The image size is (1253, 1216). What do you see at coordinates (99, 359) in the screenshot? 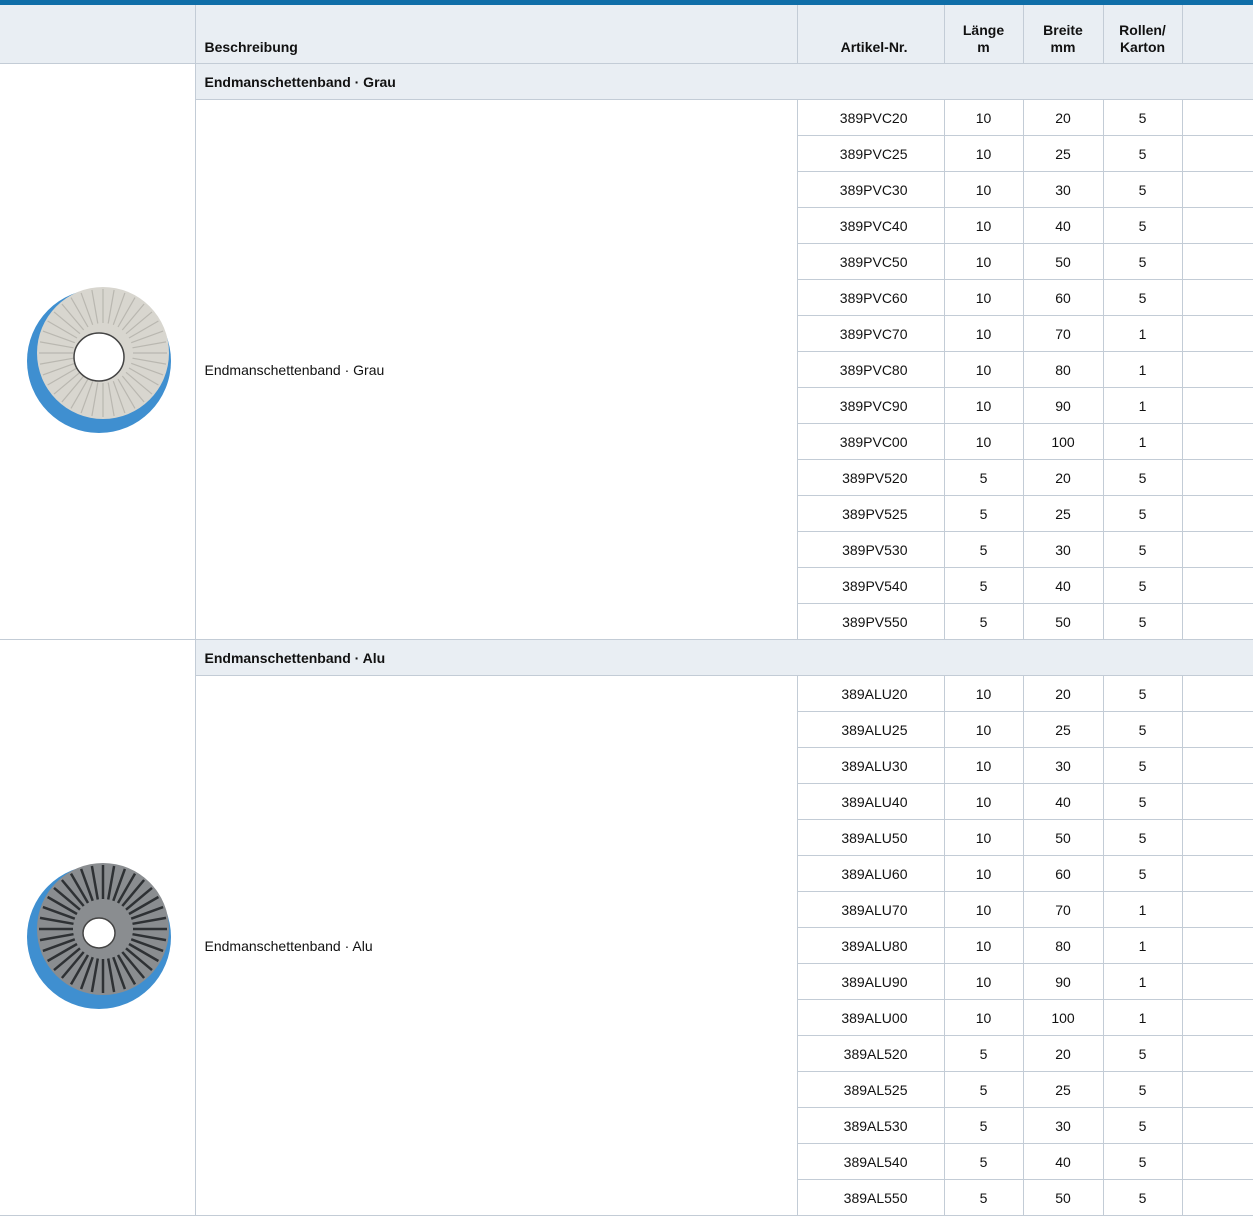
I see `grey-cuff-tape-roll-icon` at bounding box center [99, 359].